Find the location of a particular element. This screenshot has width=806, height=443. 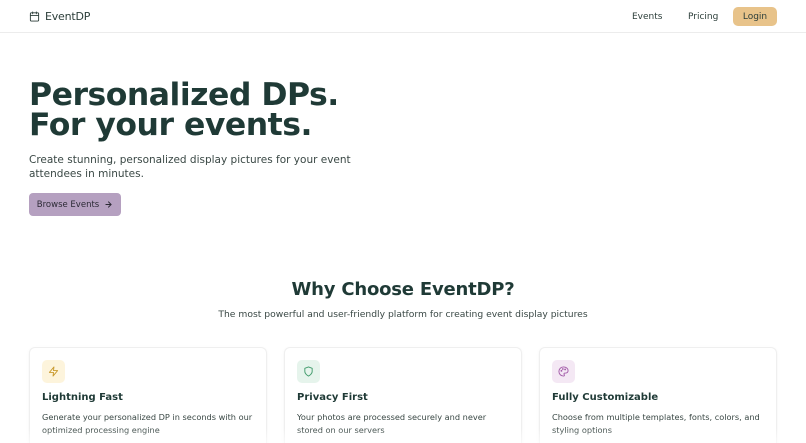

brand-logo: EventDP is located at coordinates (59, 16).